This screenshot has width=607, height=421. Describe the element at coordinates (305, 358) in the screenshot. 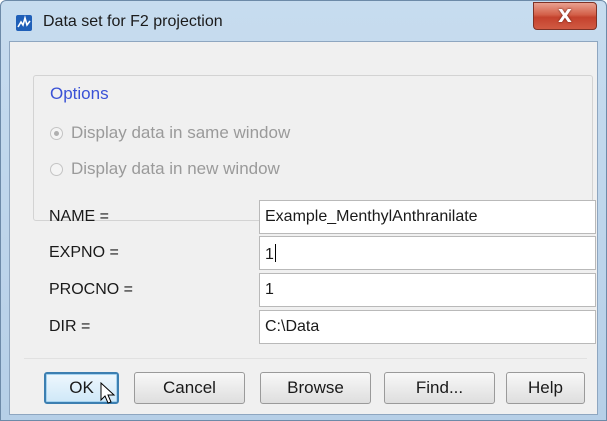

I see `button-separator` at that location.